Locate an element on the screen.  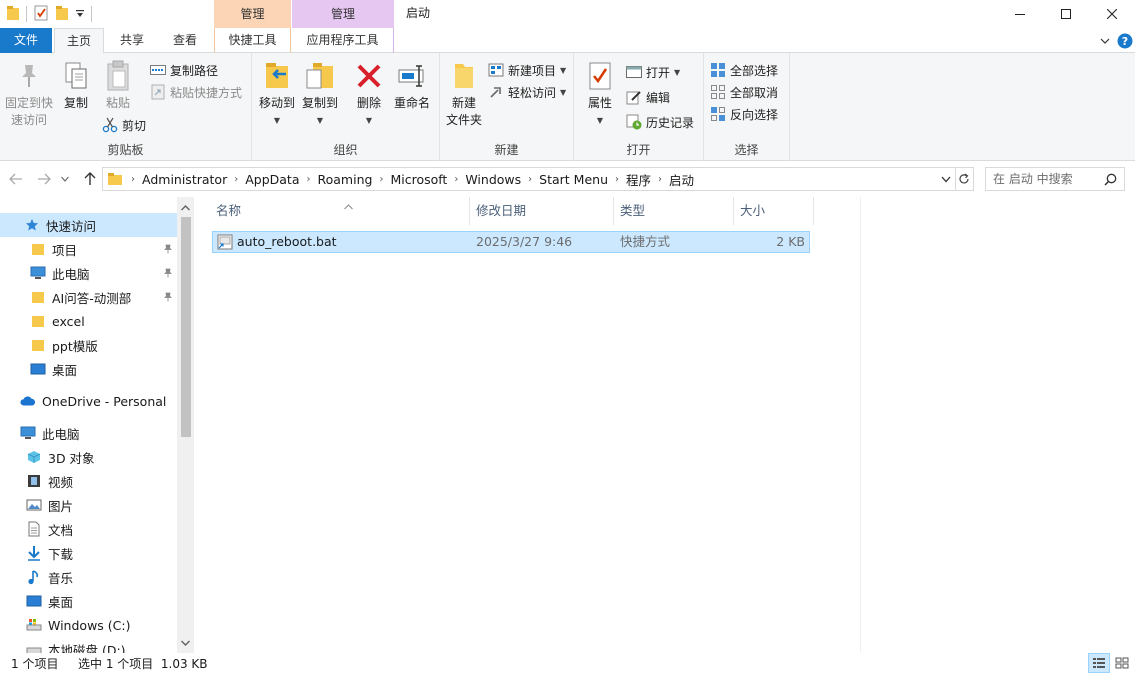
search-icon is located at coordinates (1110, 179).